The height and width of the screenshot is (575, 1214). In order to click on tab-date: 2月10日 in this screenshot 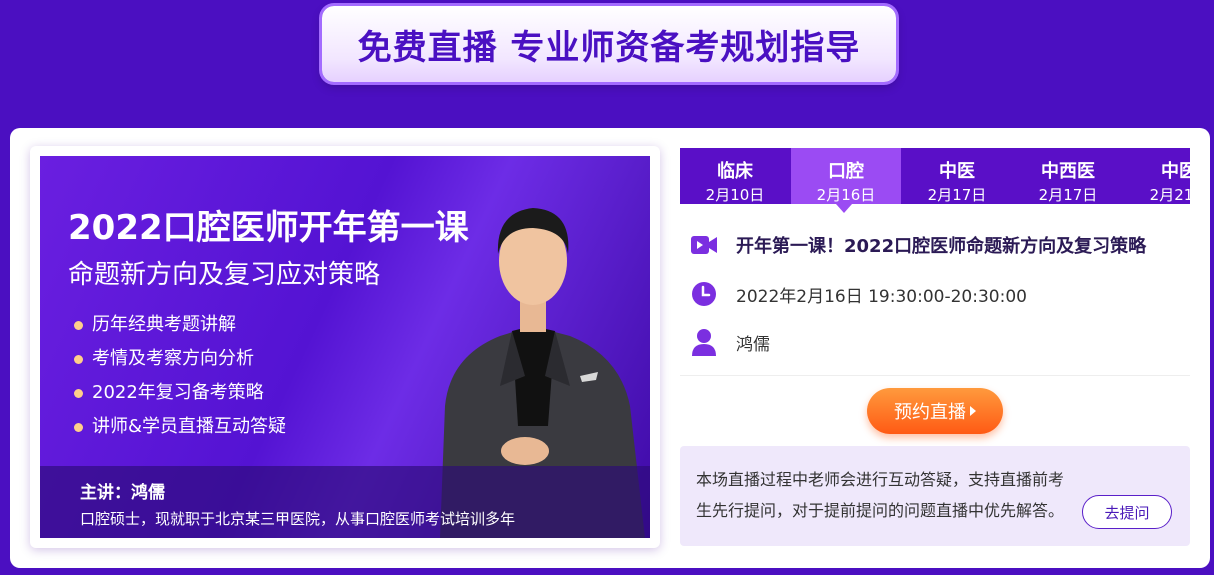, I will do `click(735, 195)`.